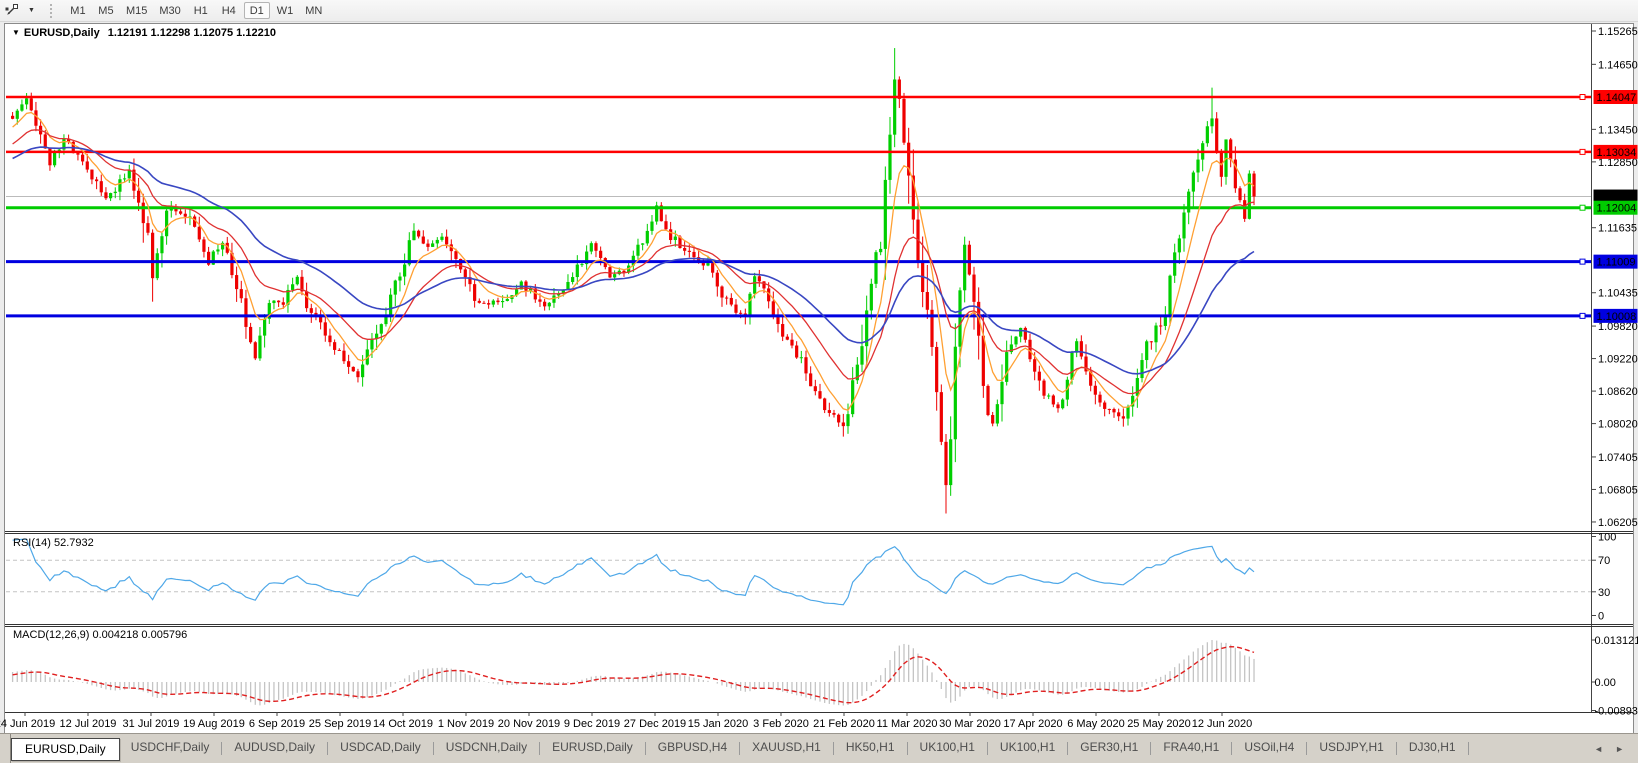 The image size is (1638, 763). What do you see at coordinates (1598, 749) in the screenshot?
I see `tab-scroll-left-icon: ◄` at bounding box center [1598, 749].